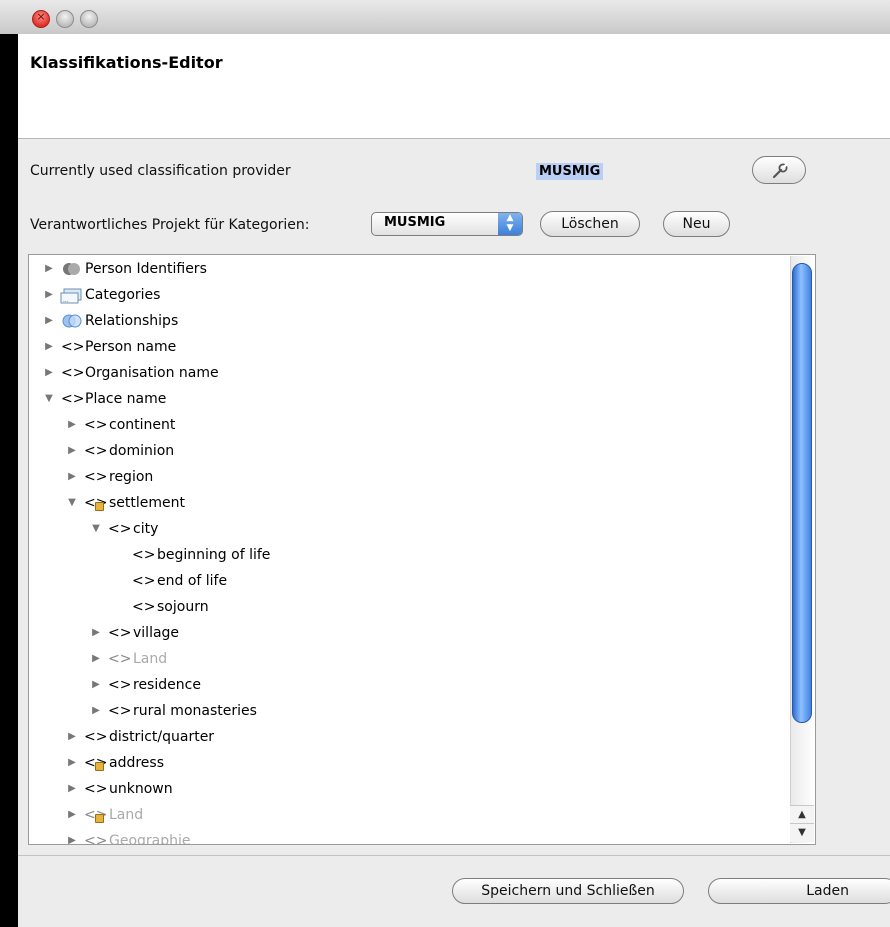 This screenshot has width=890, height=927. Describe the element at coordinates (409, 295) in the screenshot. I see `tree-row: ▶ ... Categories` at that location.